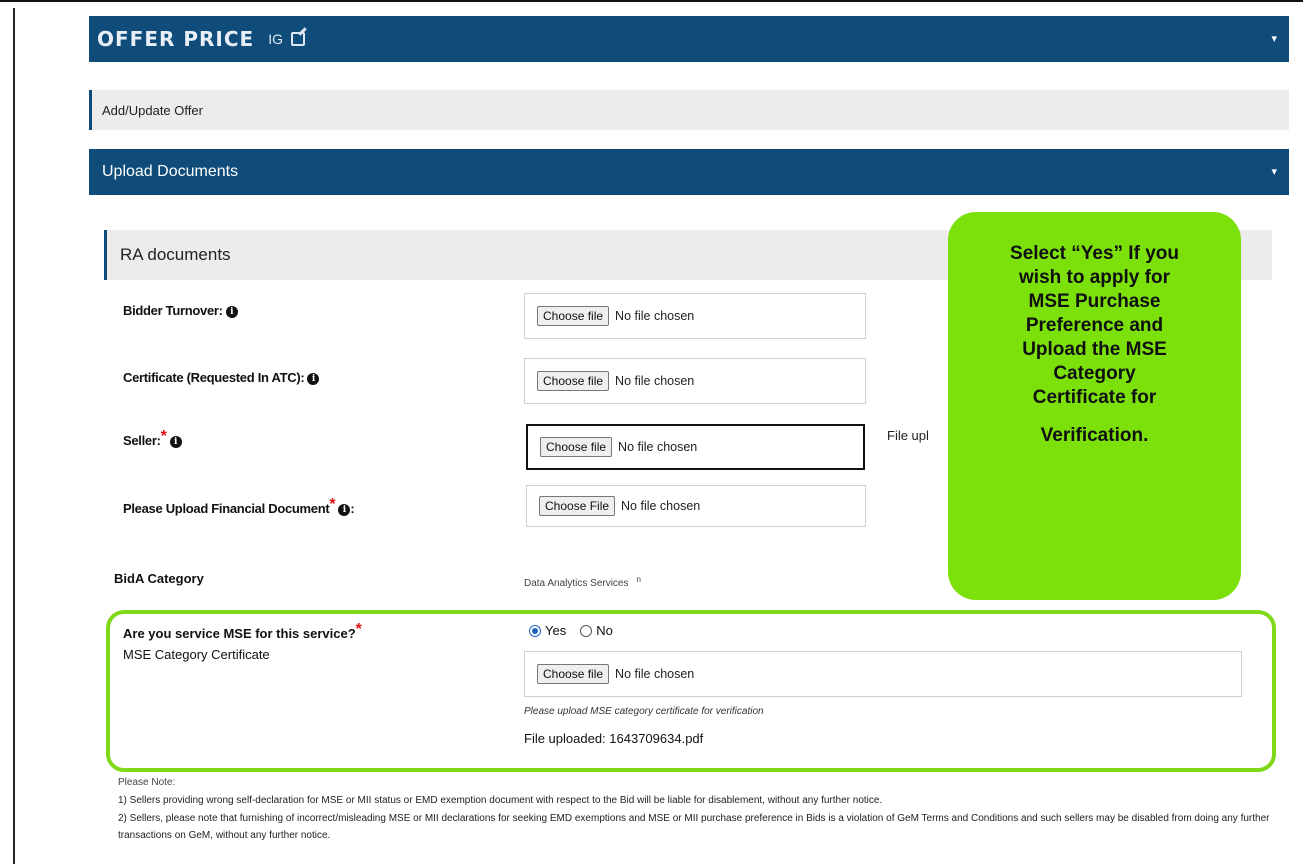  I want to click on callout-line: Certificate for, so click(1094, 397).